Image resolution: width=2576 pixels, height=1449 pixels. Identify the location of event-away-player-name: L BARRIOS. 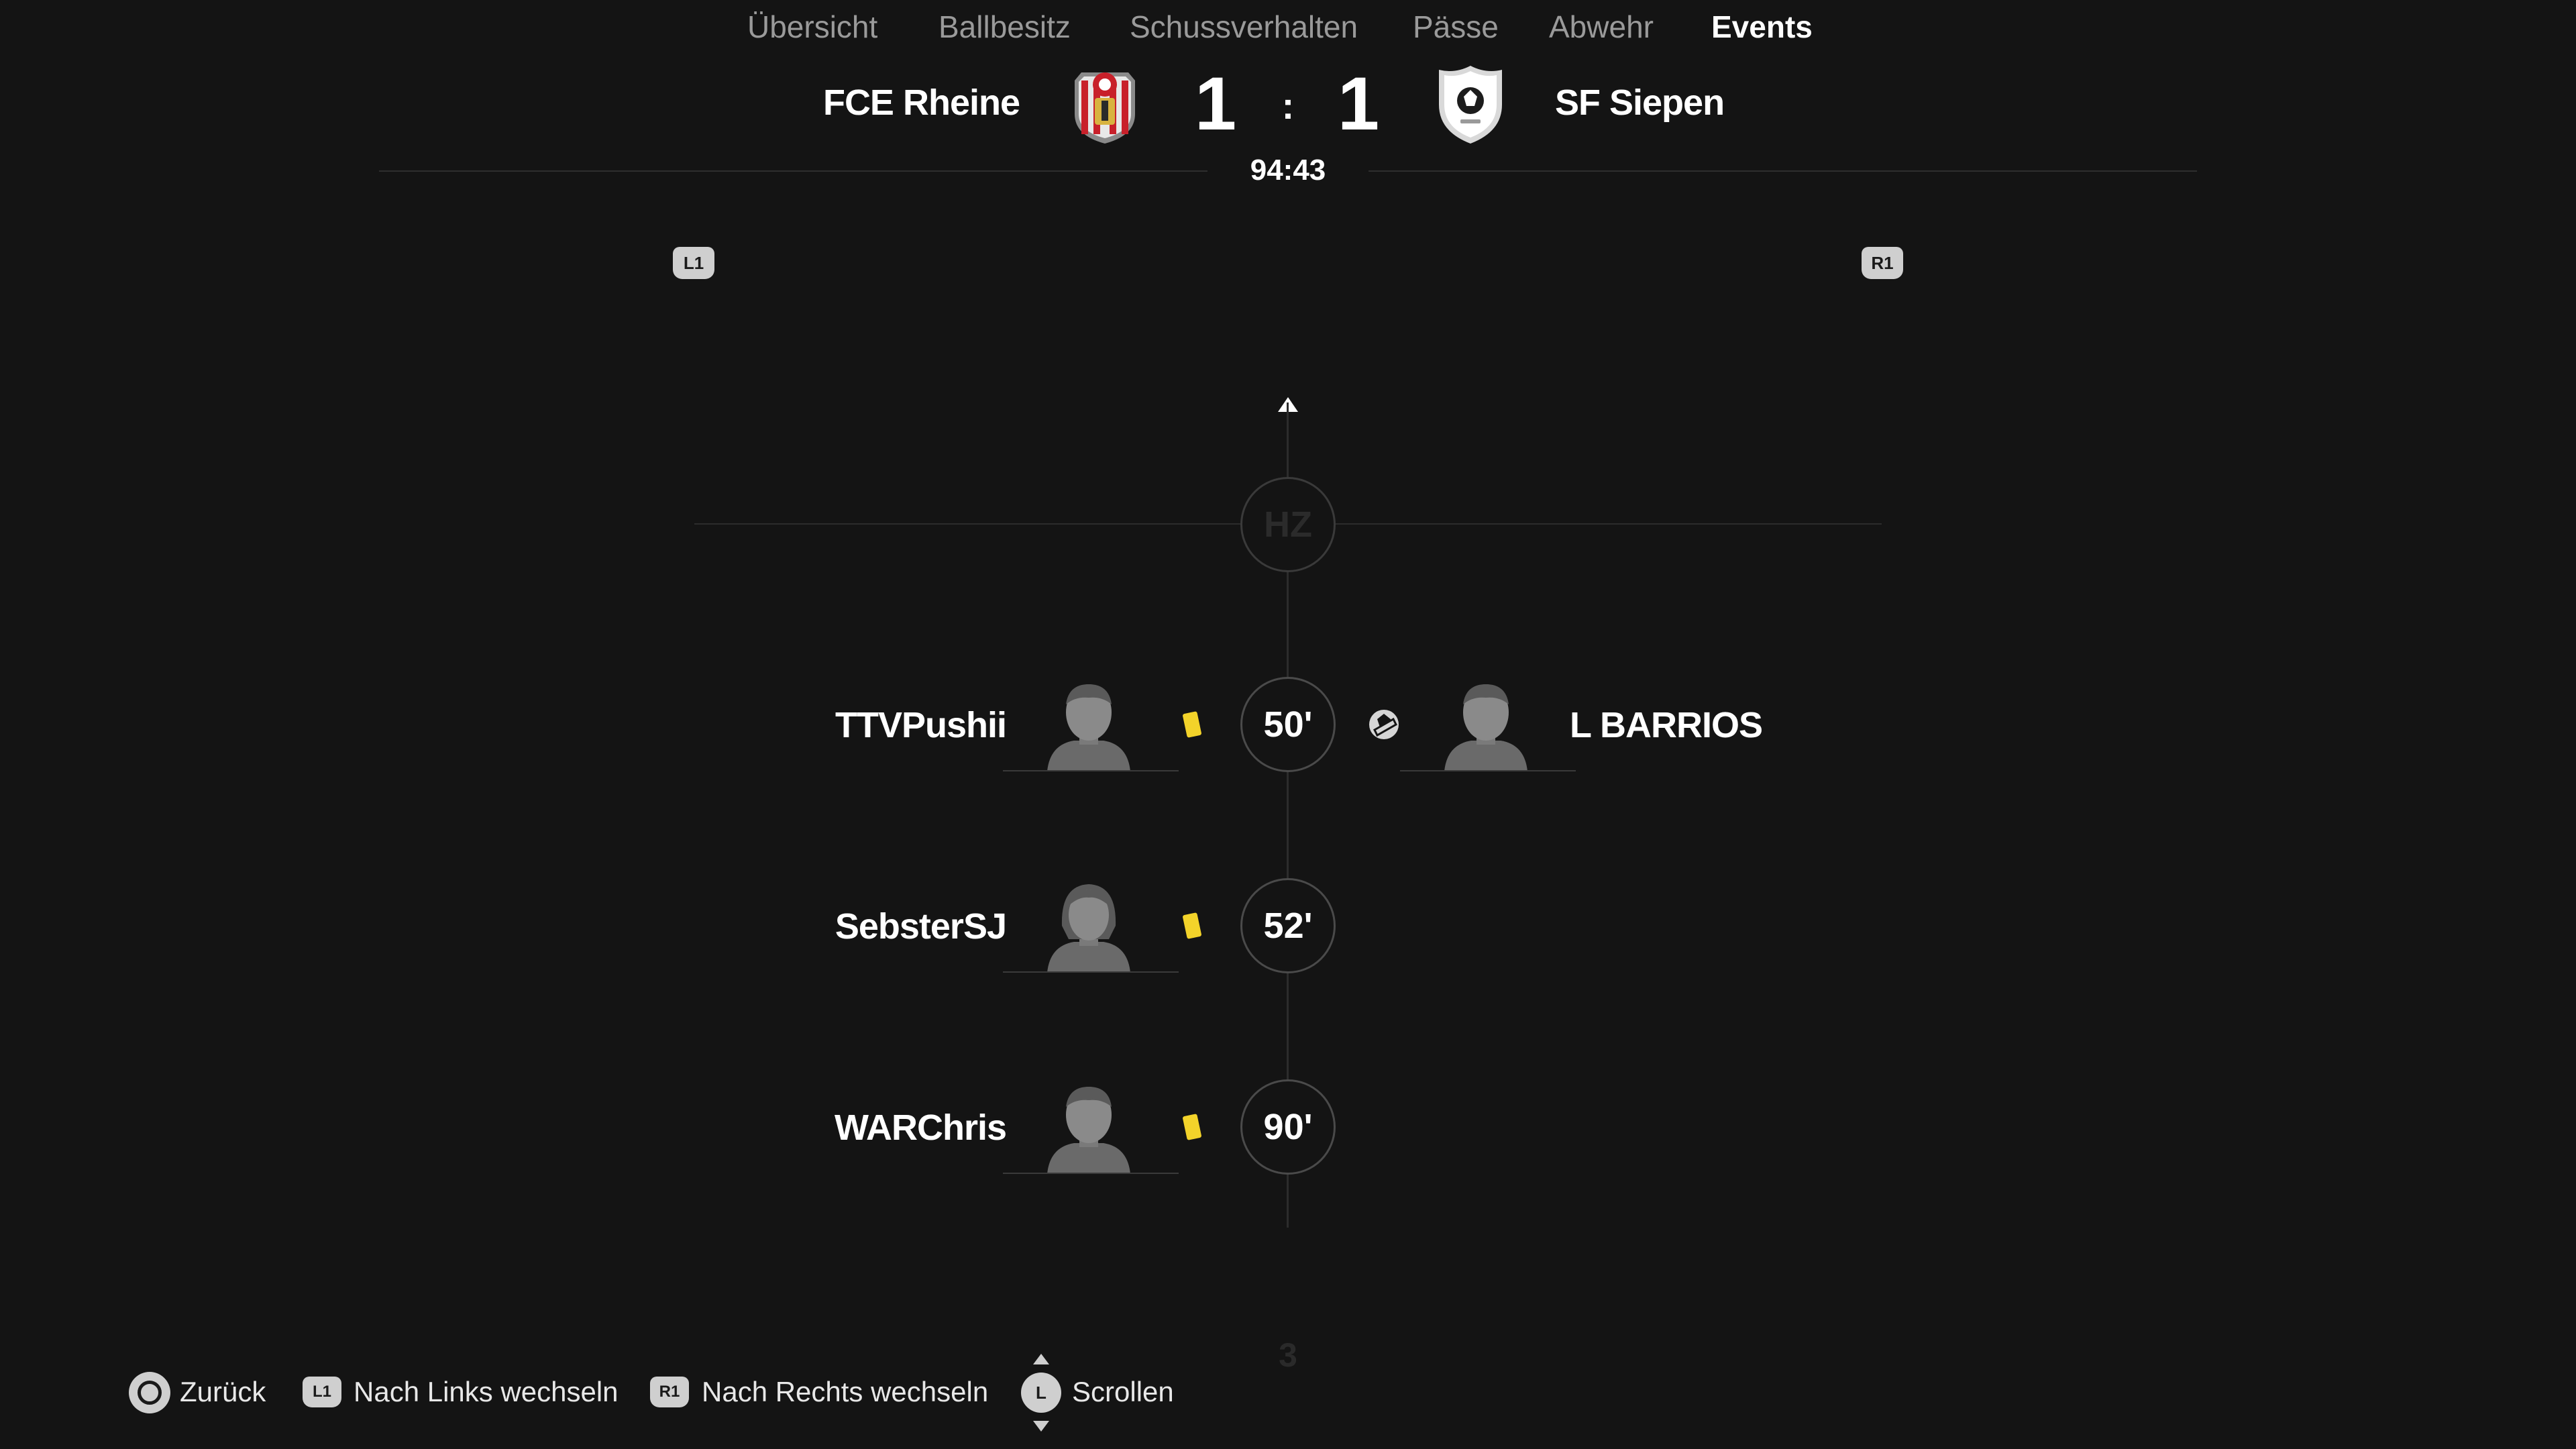
(1666, 725).